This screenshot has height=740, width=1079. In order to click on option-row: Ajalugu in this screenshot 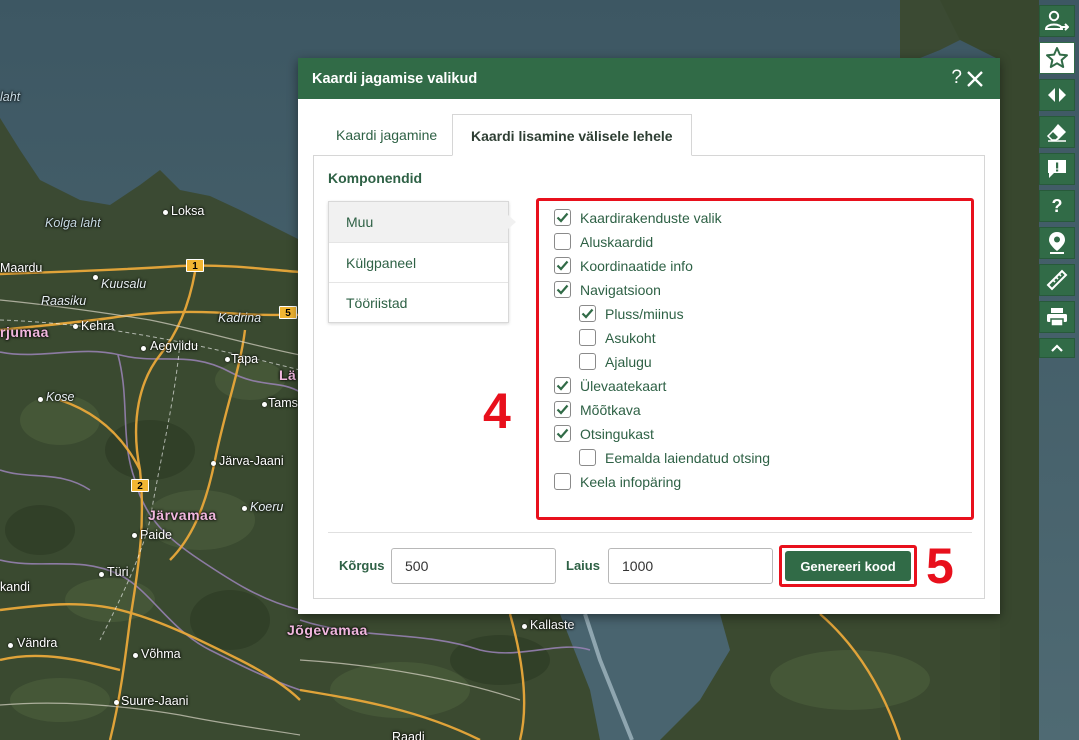, I will do `click(615, 361)`.